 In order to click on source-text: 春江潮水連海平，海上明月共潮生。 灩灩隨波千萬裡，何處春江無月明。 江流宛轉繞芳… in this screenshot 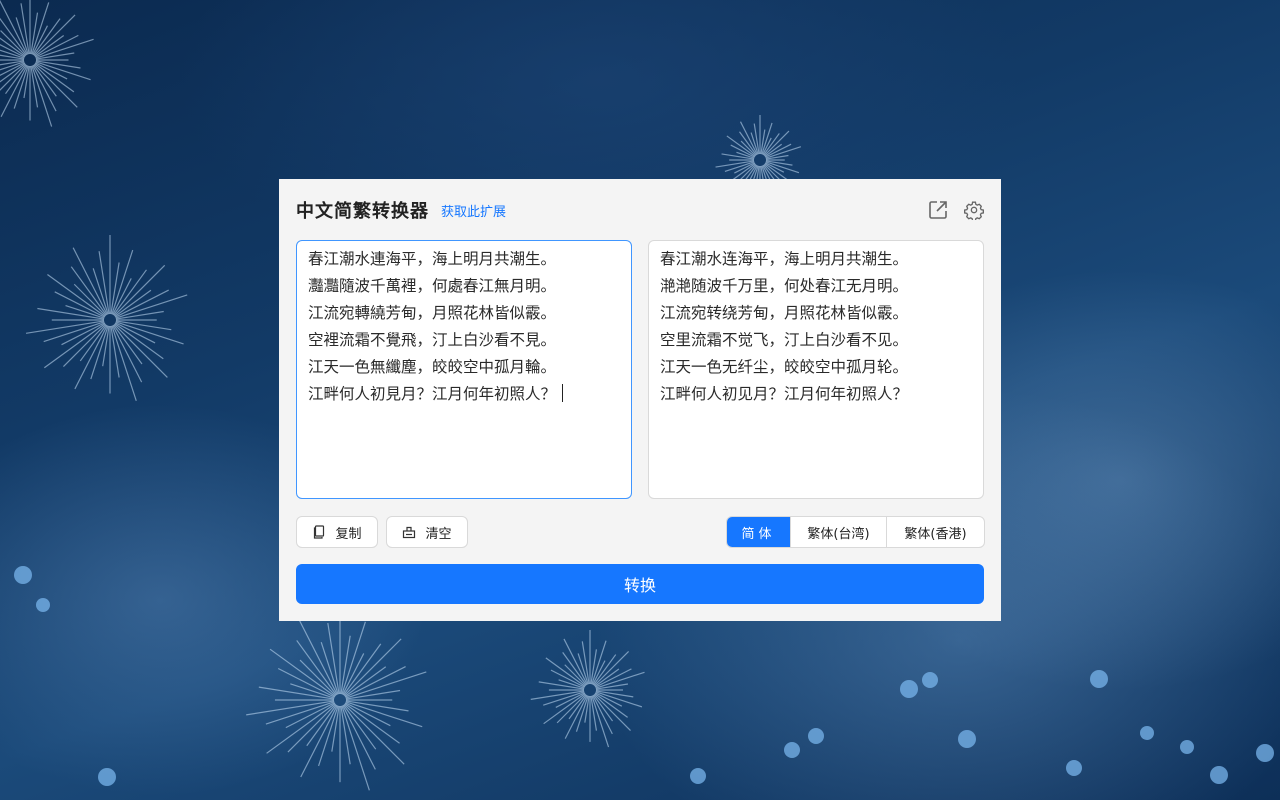, I will do `click(432, 326)`.